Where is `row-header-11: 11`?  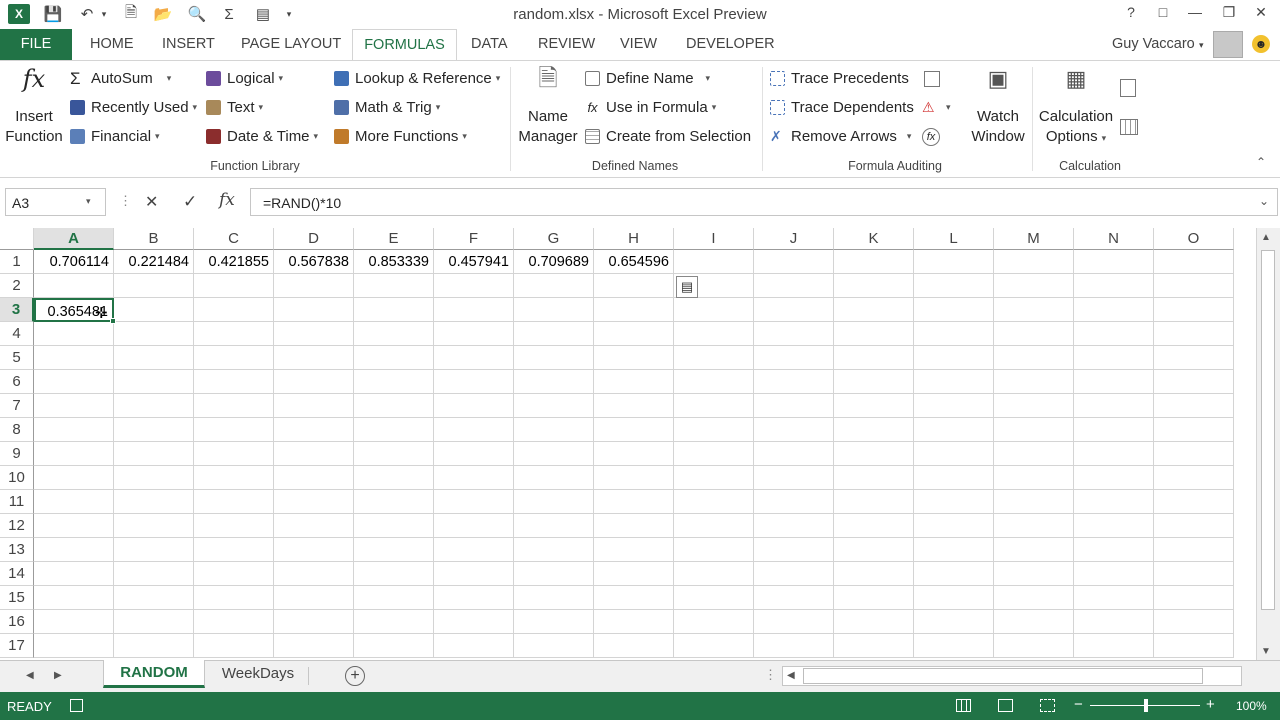 row-header-11: 11 is located at coordinates (17, 502).